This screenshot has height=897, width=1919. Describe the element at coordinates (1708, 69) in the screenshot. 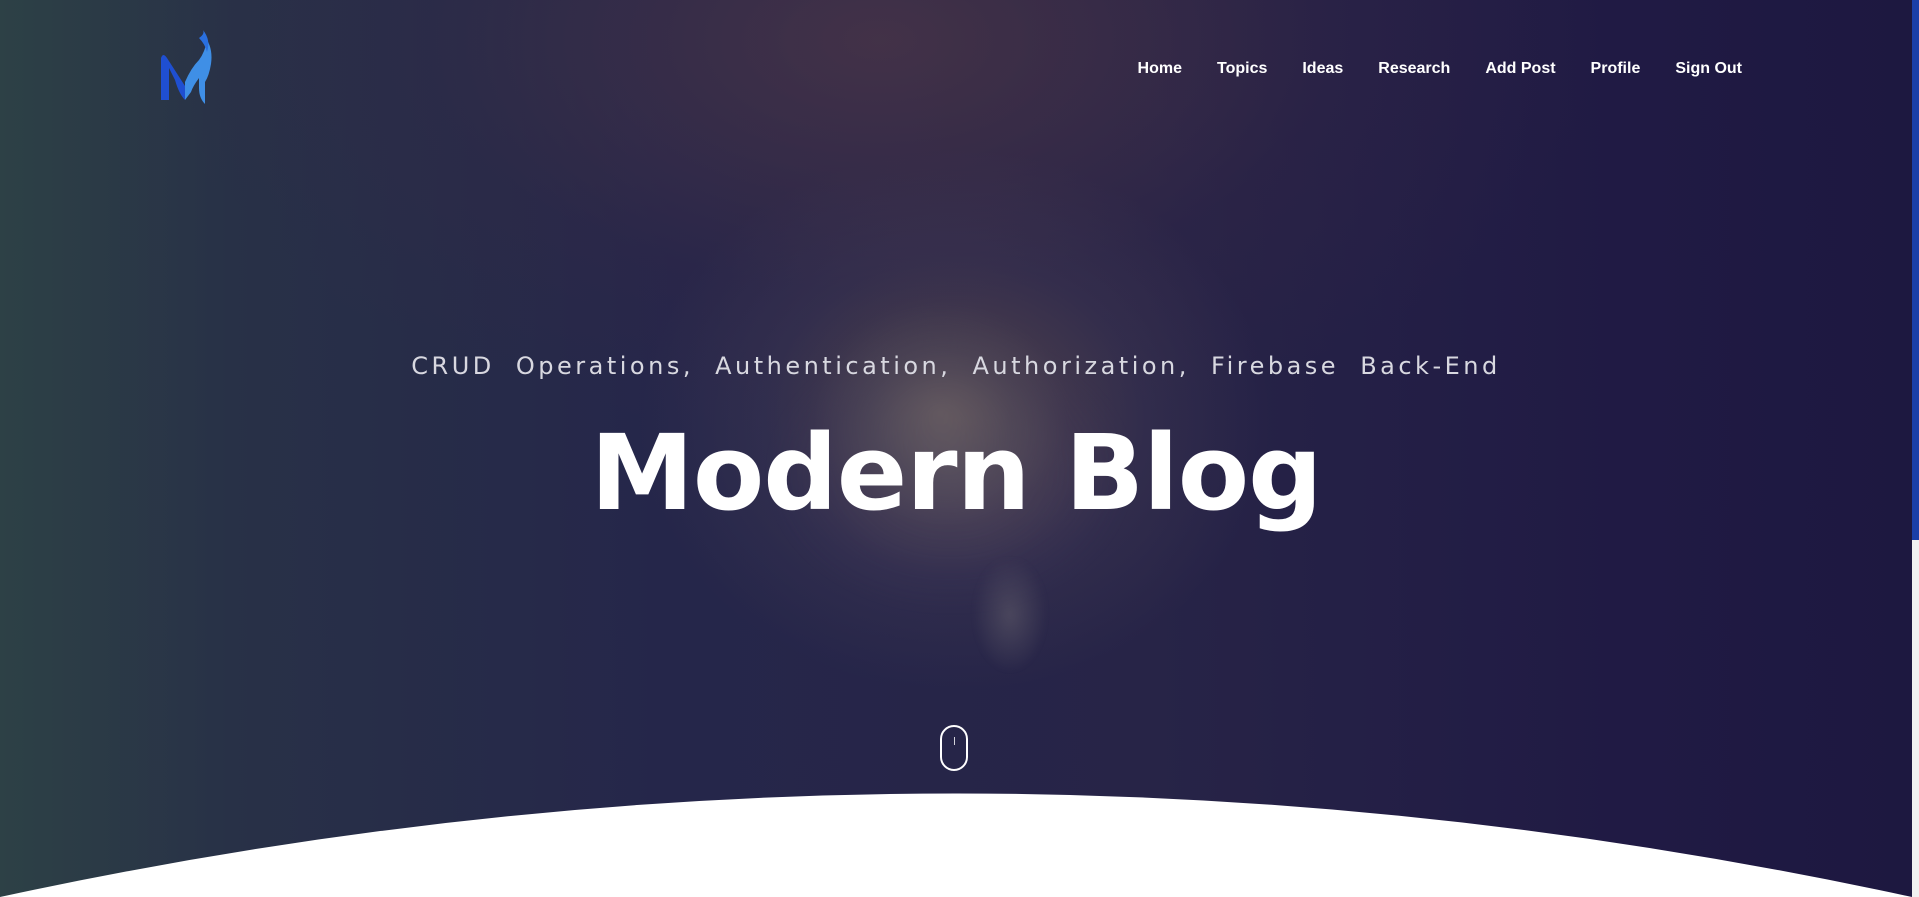

I see `nav-sign-out-link: Sign Out` at that location.